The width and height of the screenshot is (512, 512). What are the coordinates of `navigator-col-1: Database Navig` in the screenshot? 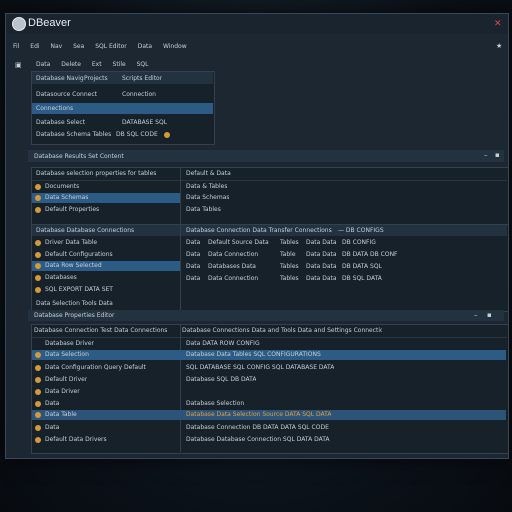 It's located at (60, 79).